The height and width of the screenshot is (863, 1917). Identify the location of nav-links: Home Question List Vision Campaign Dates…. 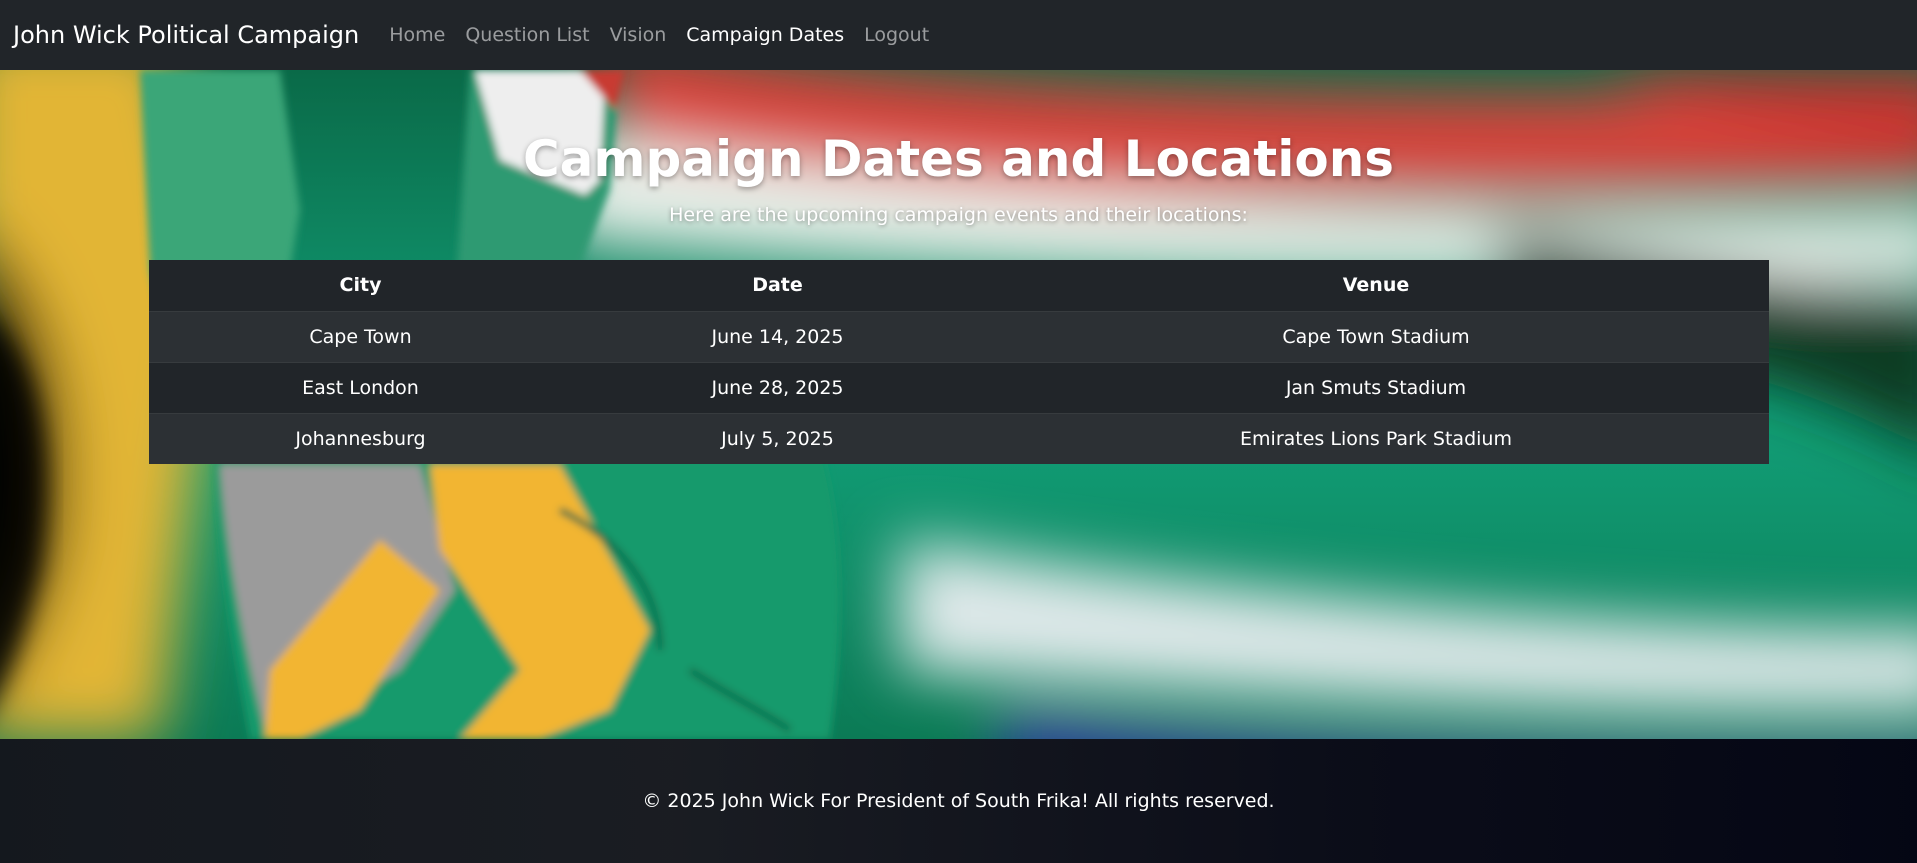
(659, 35).